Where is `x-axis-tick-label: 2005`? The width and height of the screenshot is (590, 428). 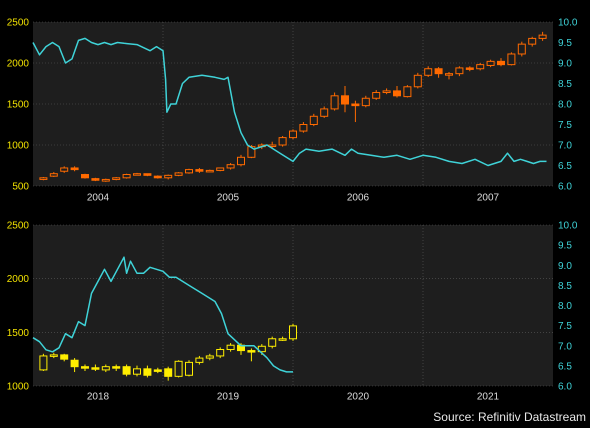
x-axis-tick-label: 2005 is located at coordinates (228, 198).